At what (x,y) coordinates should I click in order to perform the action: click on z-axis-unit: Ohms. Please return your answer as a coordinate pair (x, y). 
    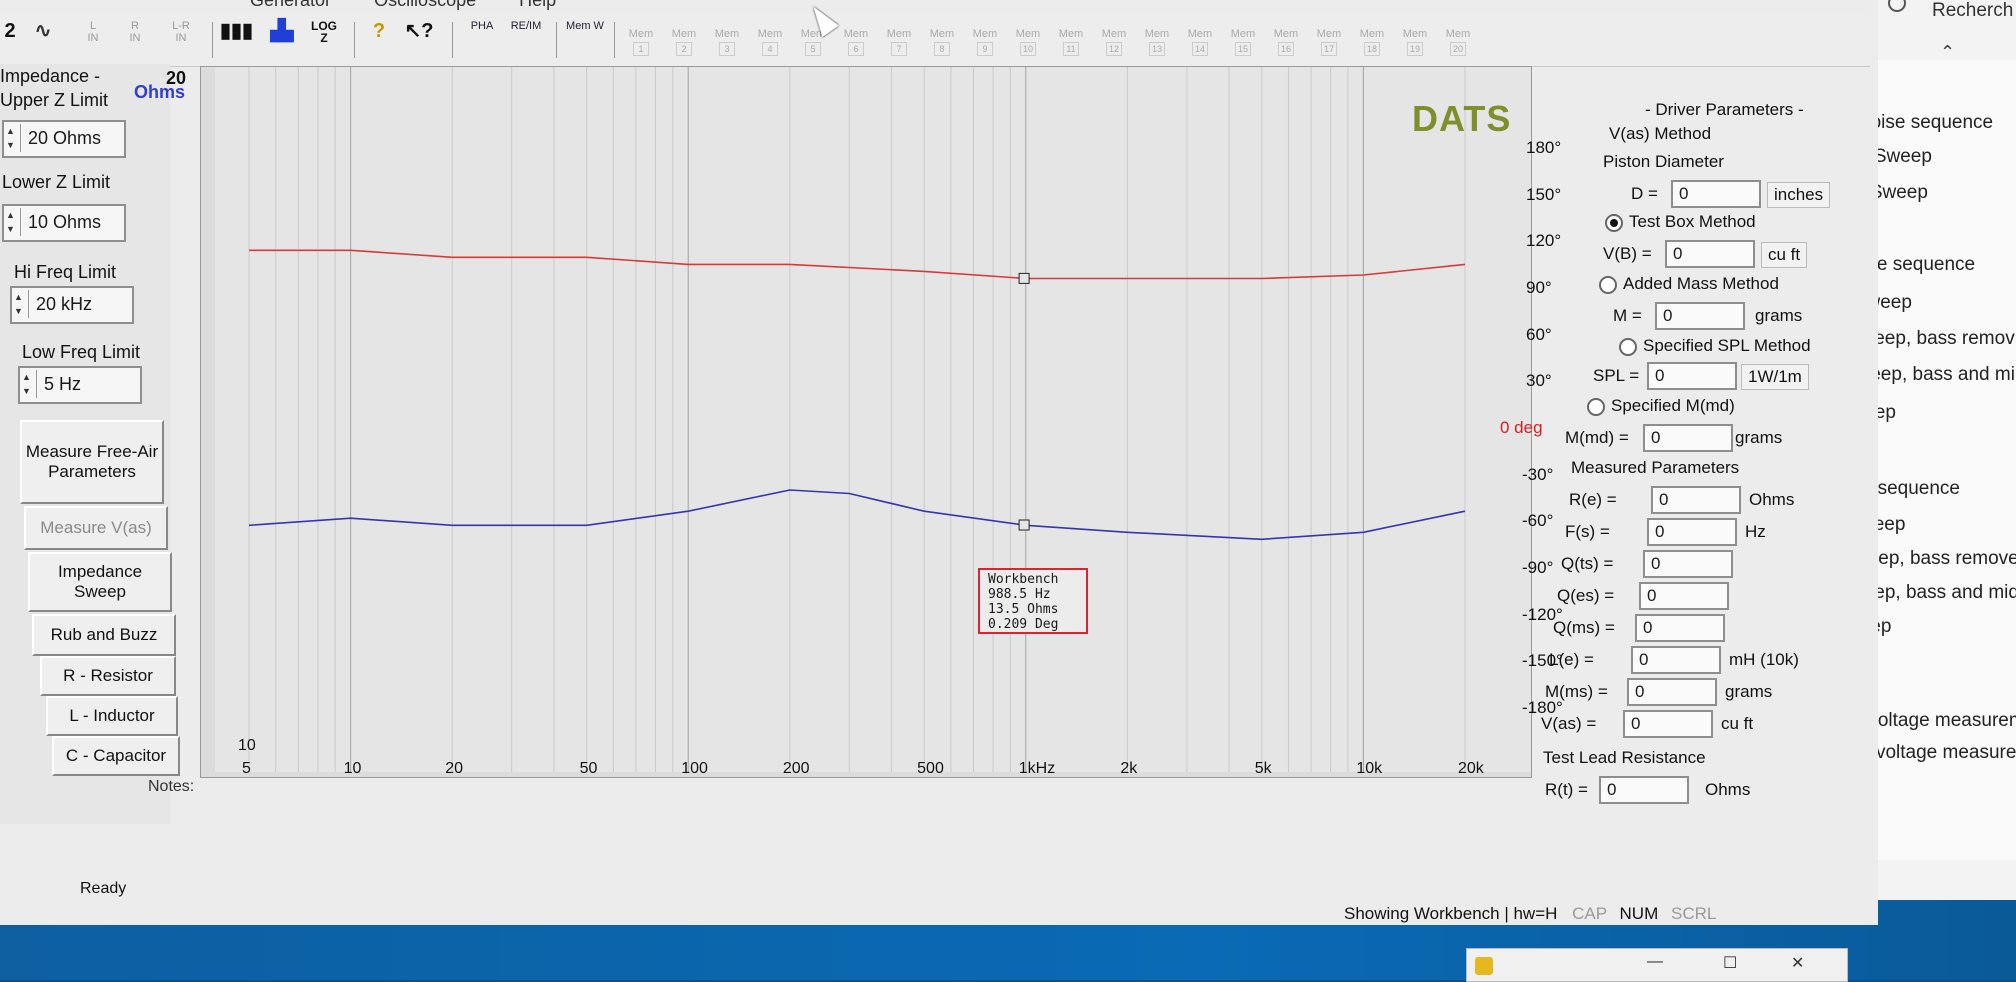
    Looking at the image, I should click on (160, 92).